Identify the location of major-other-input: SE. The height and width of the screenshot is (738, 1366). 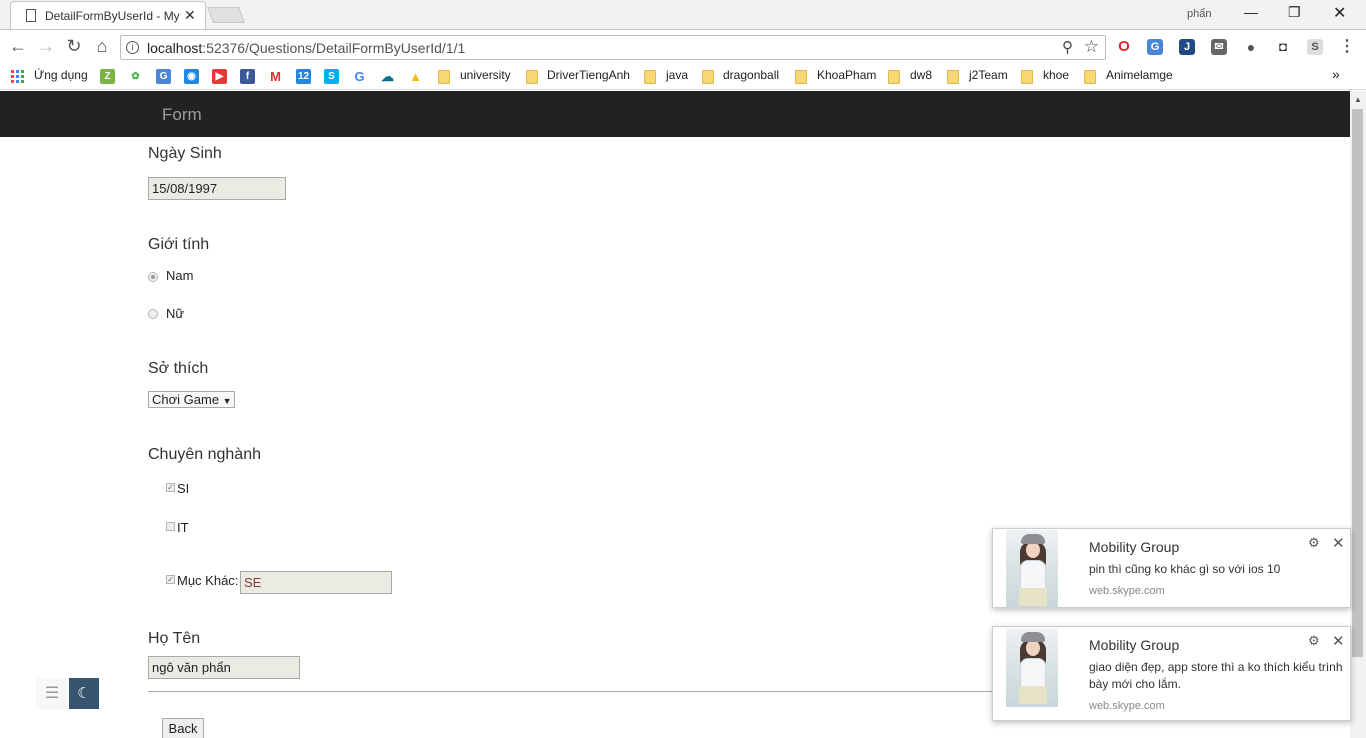
(316, 582).